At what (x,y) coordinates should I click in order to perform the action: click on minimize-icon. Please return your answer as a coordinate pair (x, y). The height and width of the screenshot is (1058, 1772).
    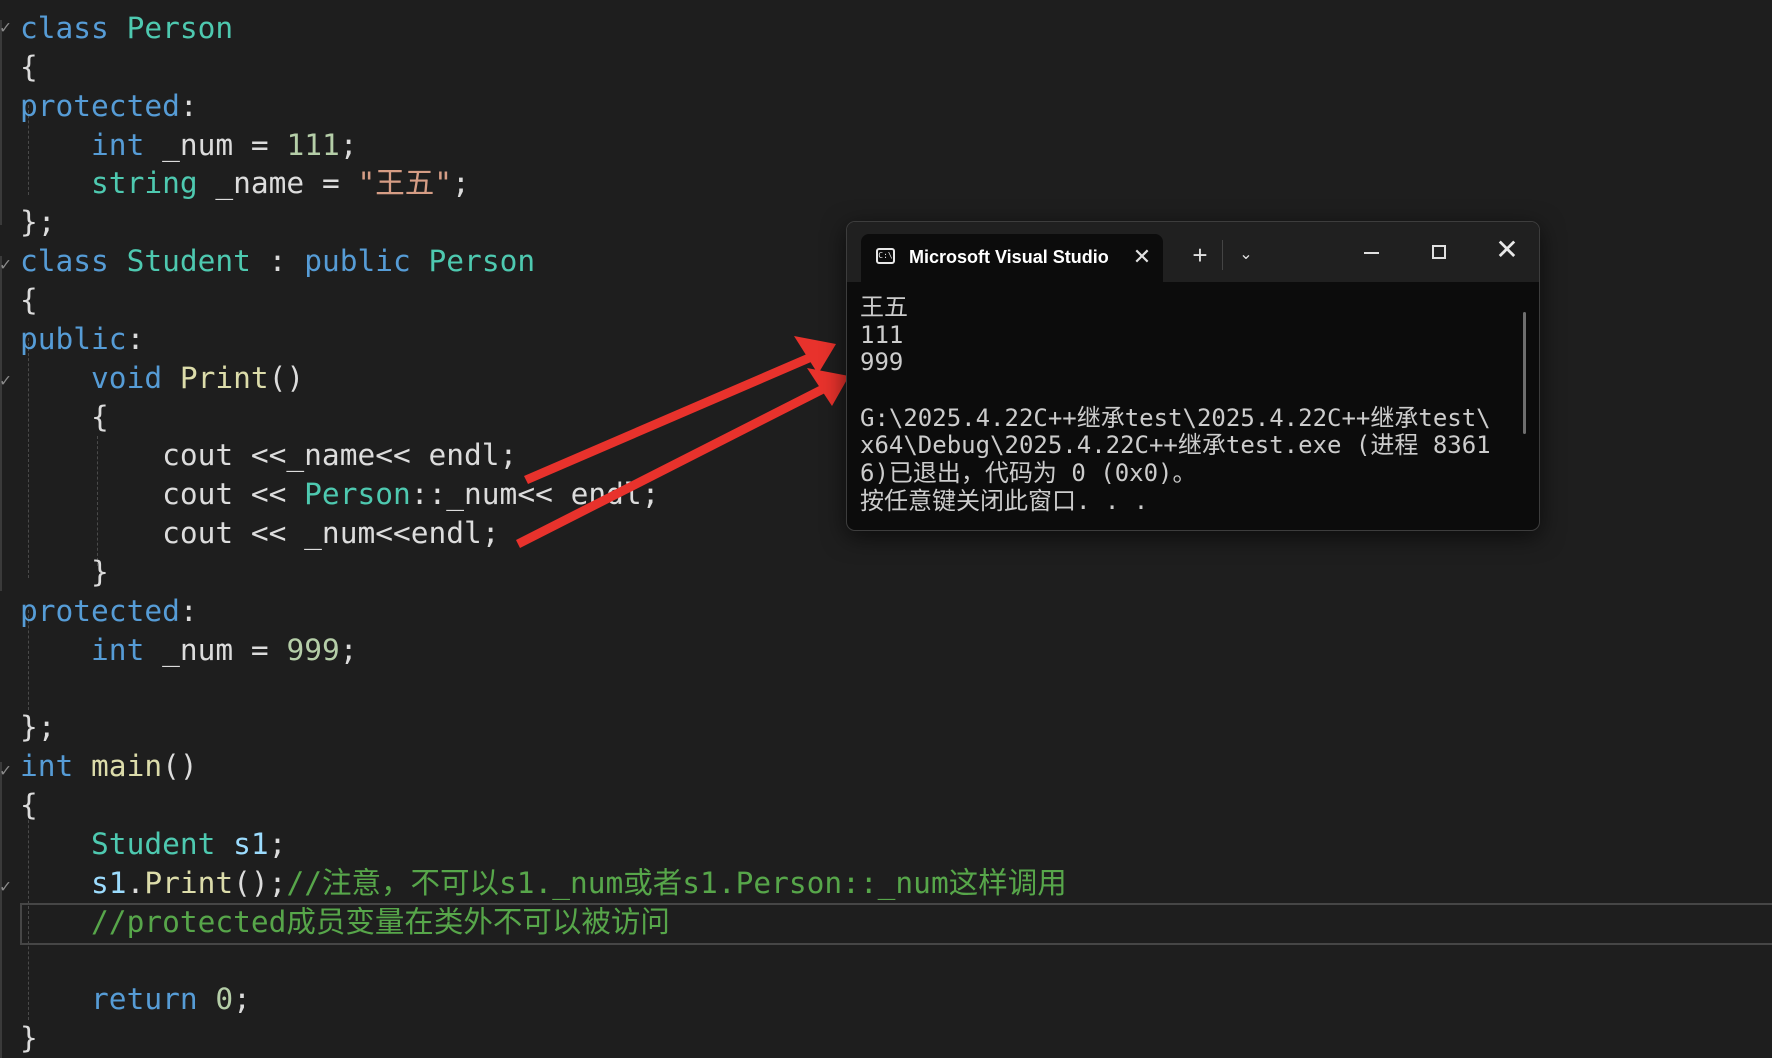
    Looking at the image, I should click on (1371, 253).